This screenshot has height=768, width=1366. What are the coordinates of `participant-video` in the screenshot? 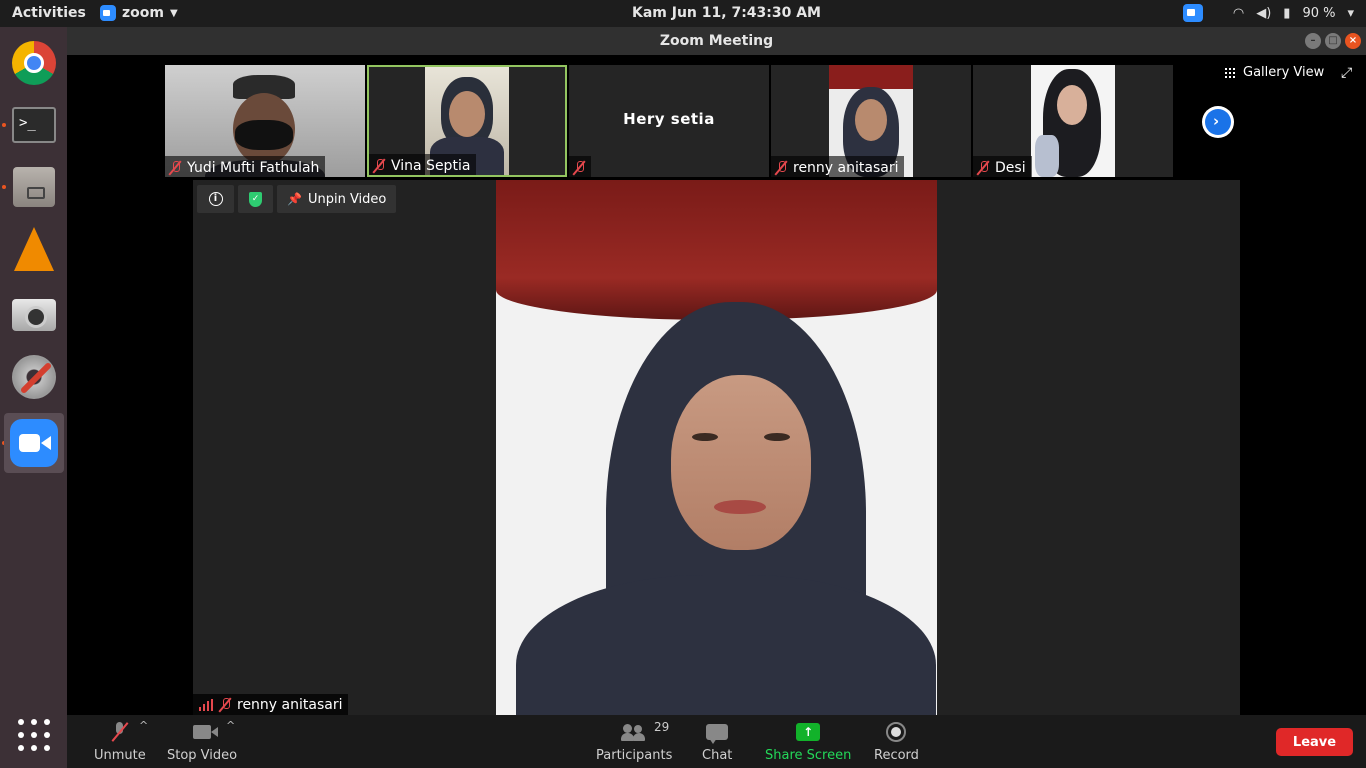 It's located at (1073, 121).